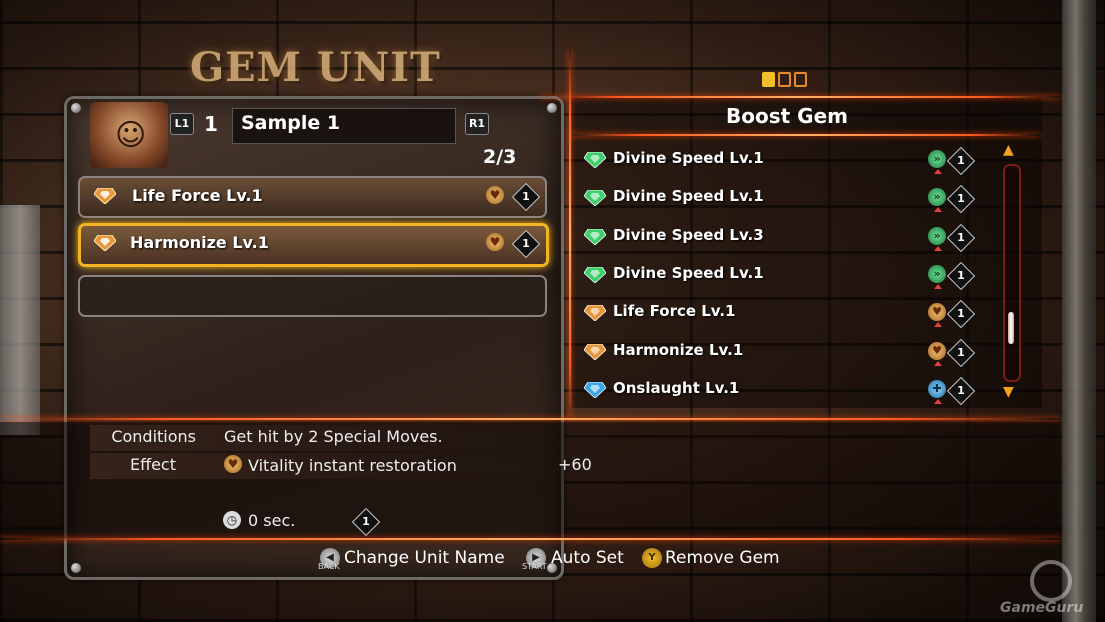 This screenshot has width=1105, height=622. I want to click on scroll-up-arrow-icon: ▲, so click(1008, 150).